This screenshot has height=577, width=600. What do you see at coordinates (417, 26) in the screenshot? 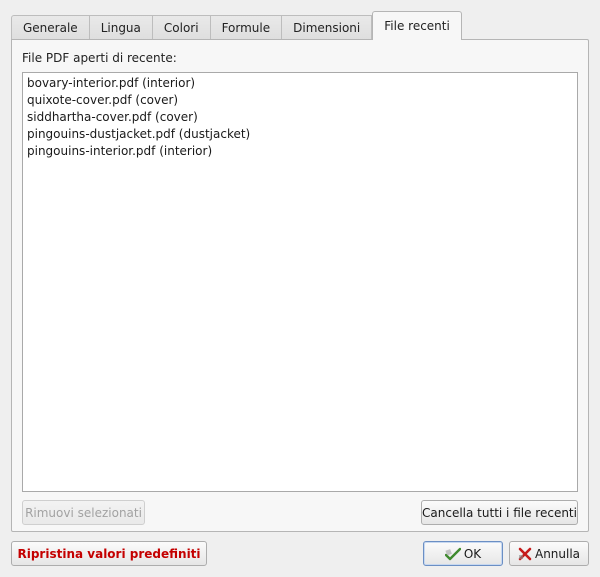
I see `tab-file-recenti: File recenti` at bounding box center [417, 26].